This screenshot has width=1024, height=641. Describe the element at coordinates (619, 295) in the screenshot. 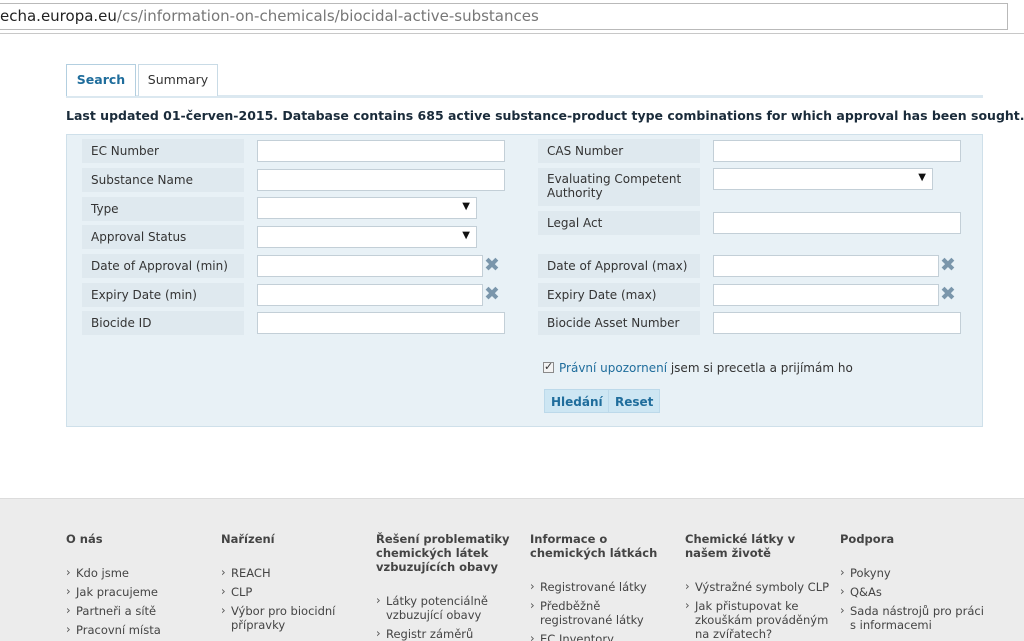

I see `expiry-max-label: Expiry Date (max)` at that location.